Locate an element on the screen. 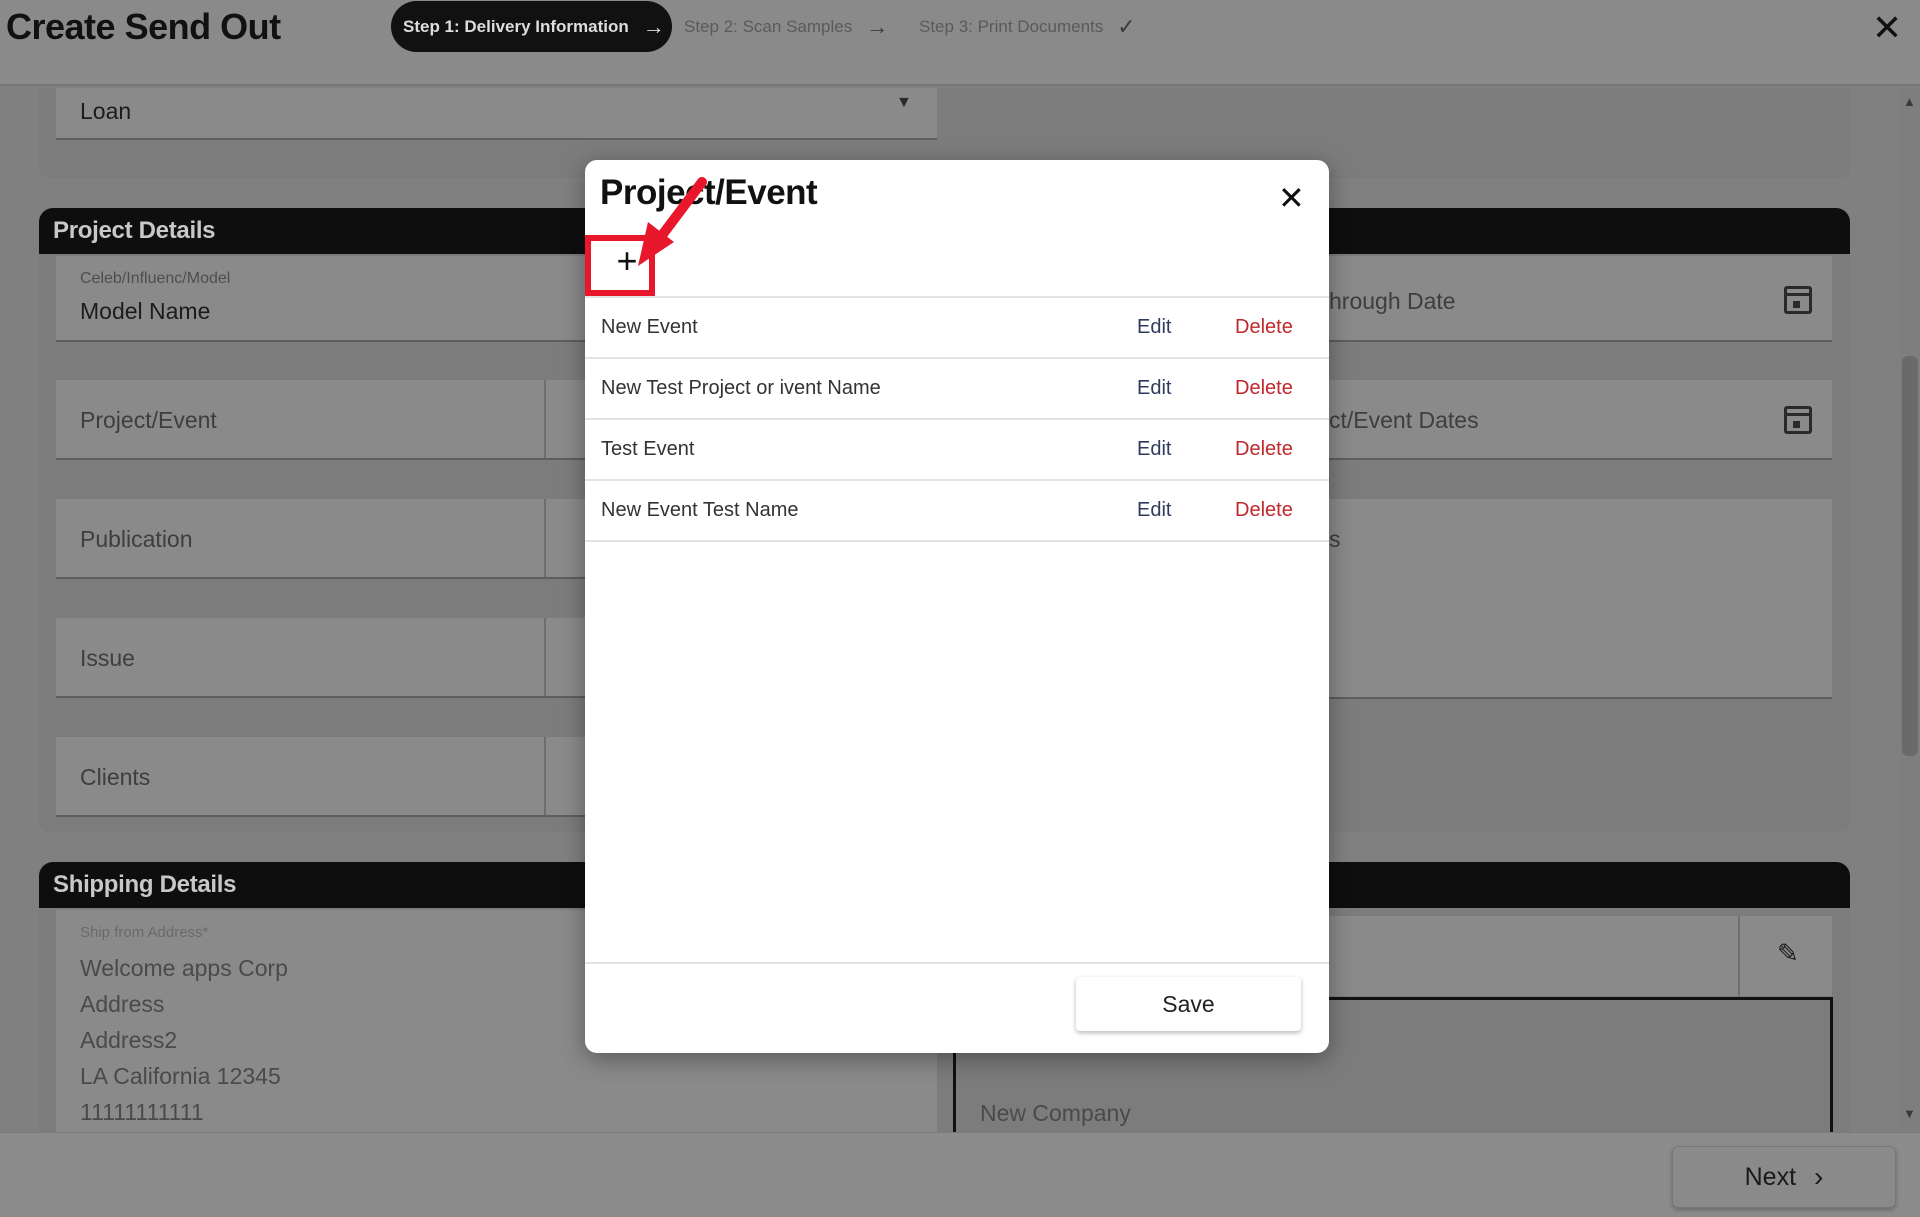  project-event-placeholder: Project/Event is located at coordinates (148, 420).